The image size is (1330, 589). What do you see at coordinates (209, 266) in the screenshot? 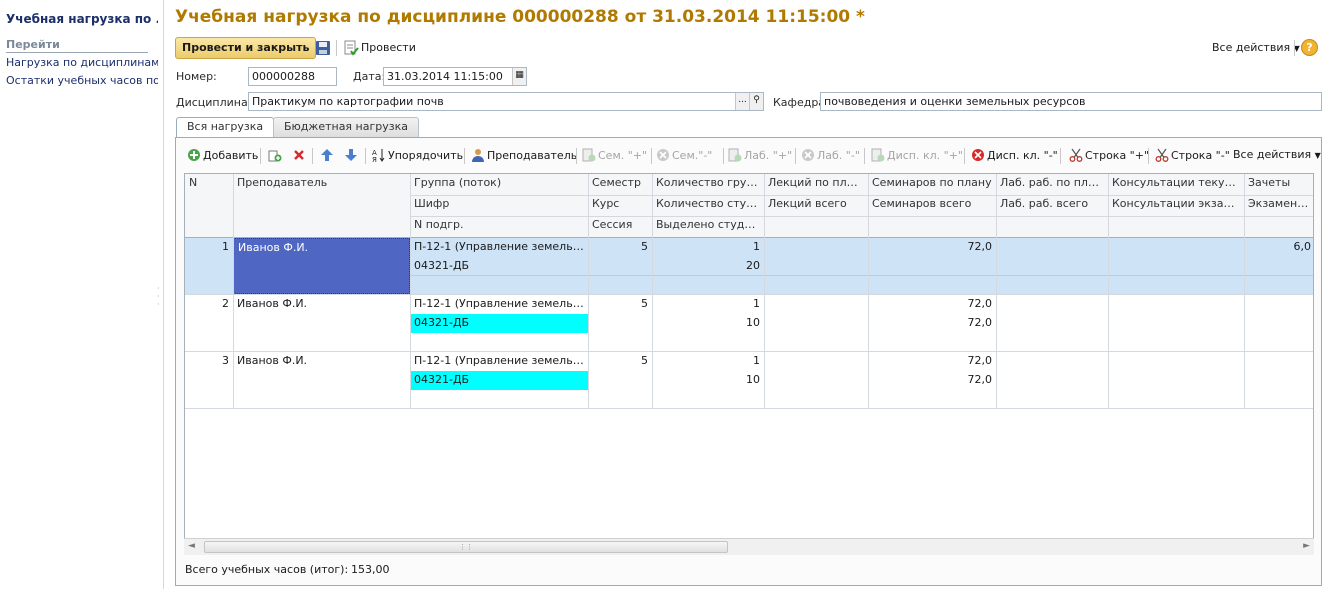
I see `cell-n: 1` at bounding box center [209, 266].